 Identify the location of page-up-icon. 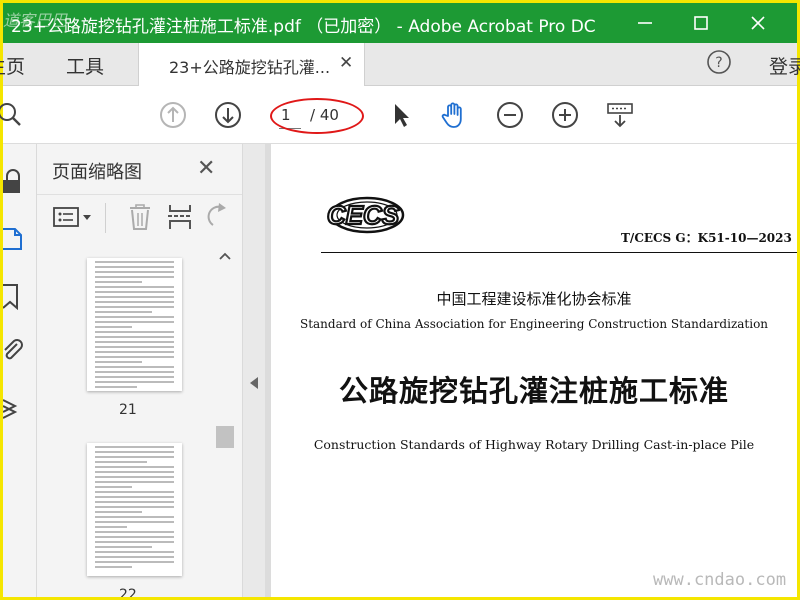
(173, 115).